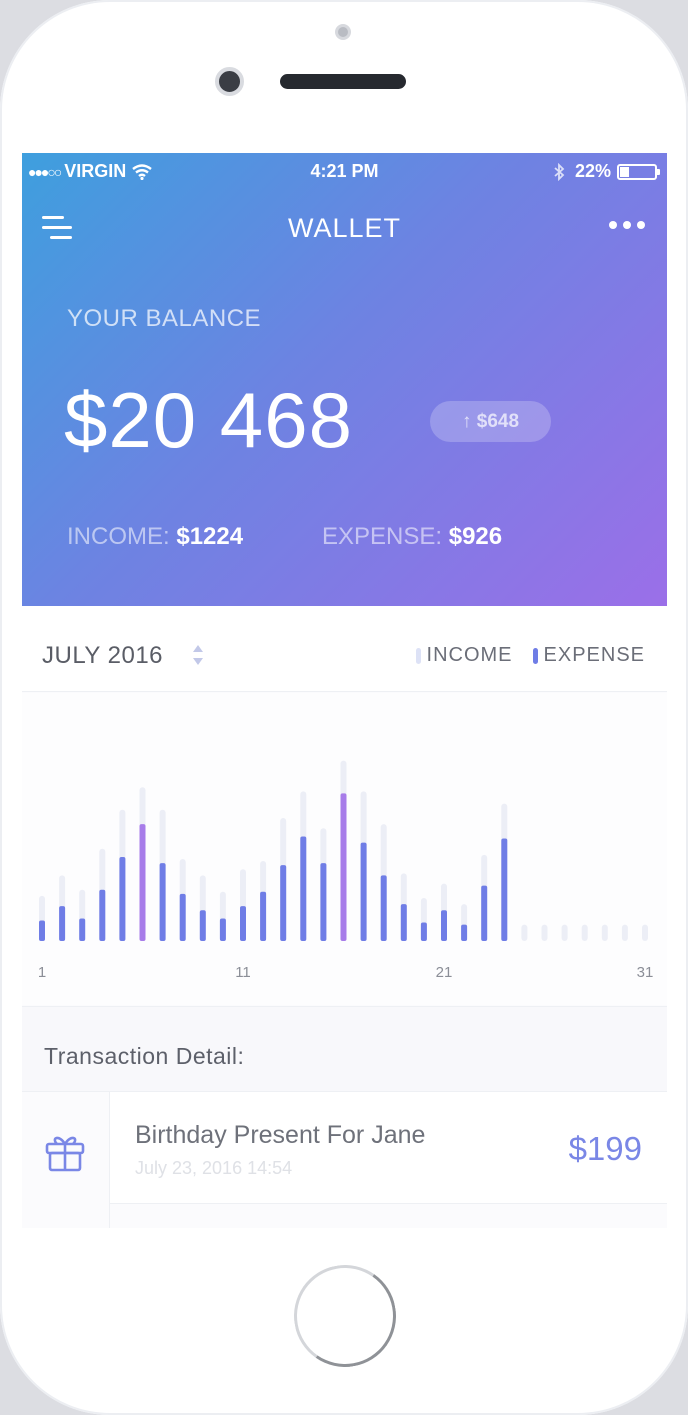 The image size is (688, 1415). Describe the element at coordinates (594, 655) in the screenshot. I see `legend-expense-label: EXPENSE` at that location.